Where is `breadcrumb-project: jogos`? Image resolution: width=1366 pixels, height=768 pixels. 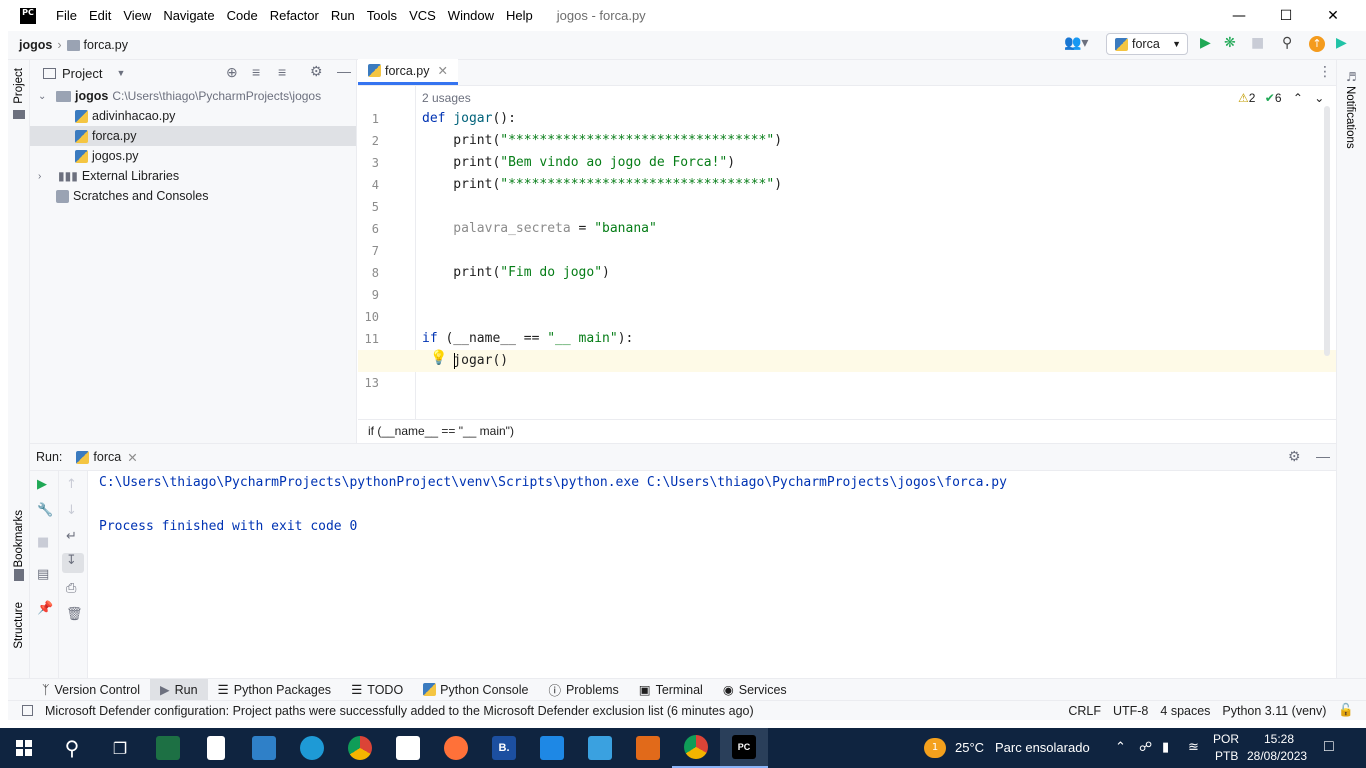
breadcrumb-project: jogos is located at coordinates (35, 45).